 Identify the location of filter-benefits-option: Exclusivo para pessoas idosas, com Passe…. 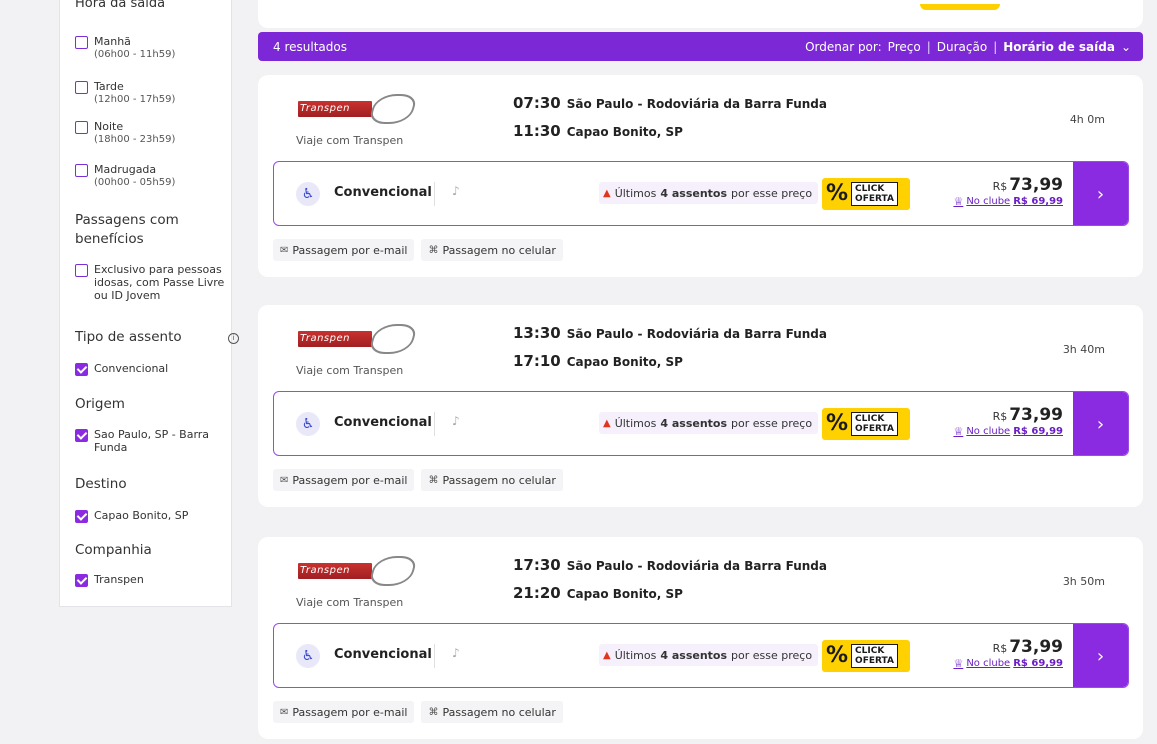
(150, 282).